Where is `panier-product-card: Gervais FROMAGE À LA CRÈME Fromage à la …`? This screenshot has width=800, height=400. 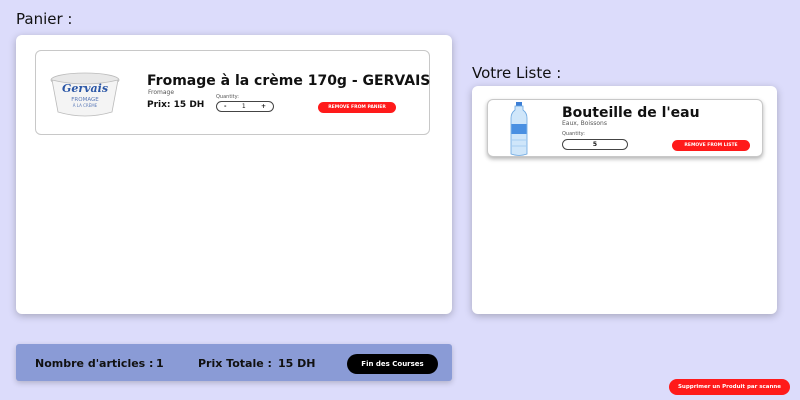
panier-product-card: Gervais FROMAGE À LA CRÈME Fromage à la … is located at coordinates (232, 92).